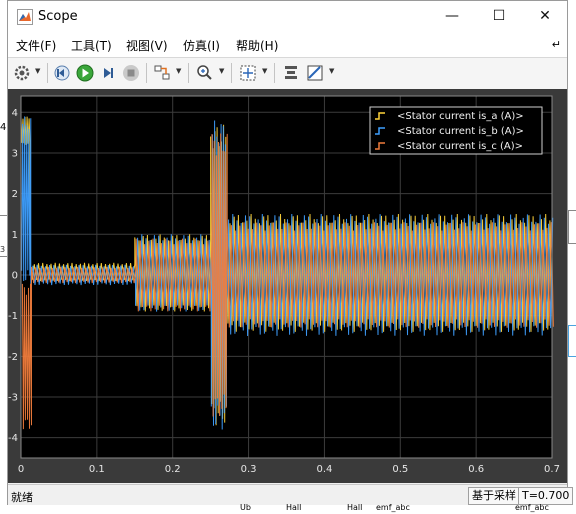  Describe the element at coordinates (131, 73) in the screenshot. I see `stop-icon` at that location.